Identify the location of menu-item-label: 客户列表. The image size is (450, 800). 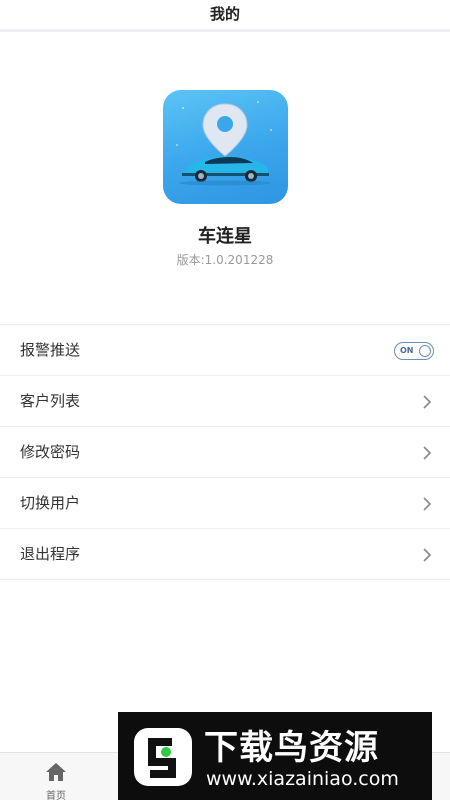
(50, 401).